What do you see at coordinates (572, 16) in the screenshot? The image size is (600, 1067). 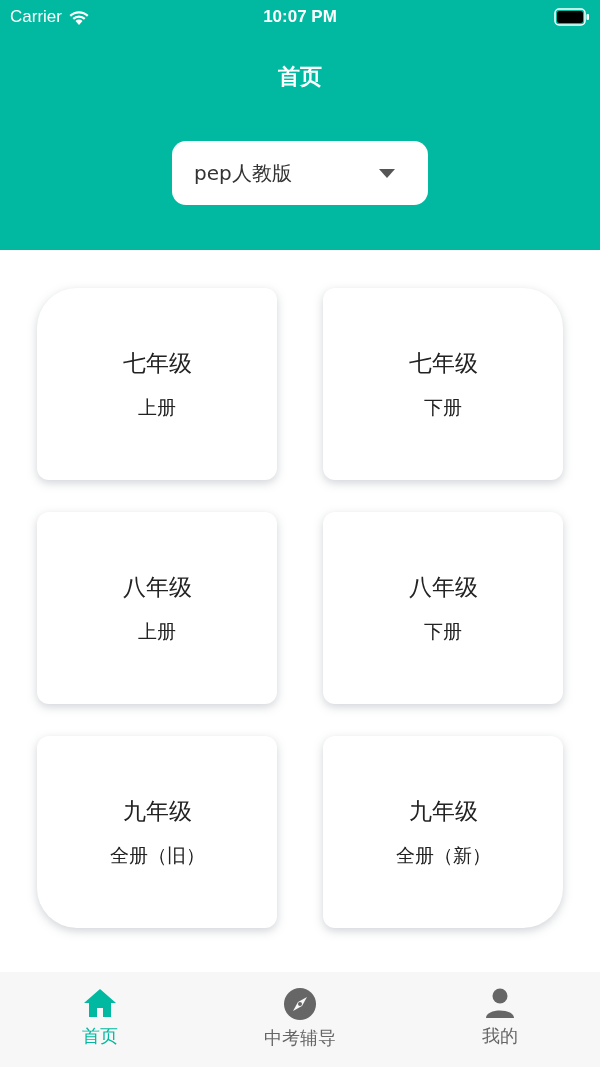 I see `battery-icon` at bounding box center [572, 16].